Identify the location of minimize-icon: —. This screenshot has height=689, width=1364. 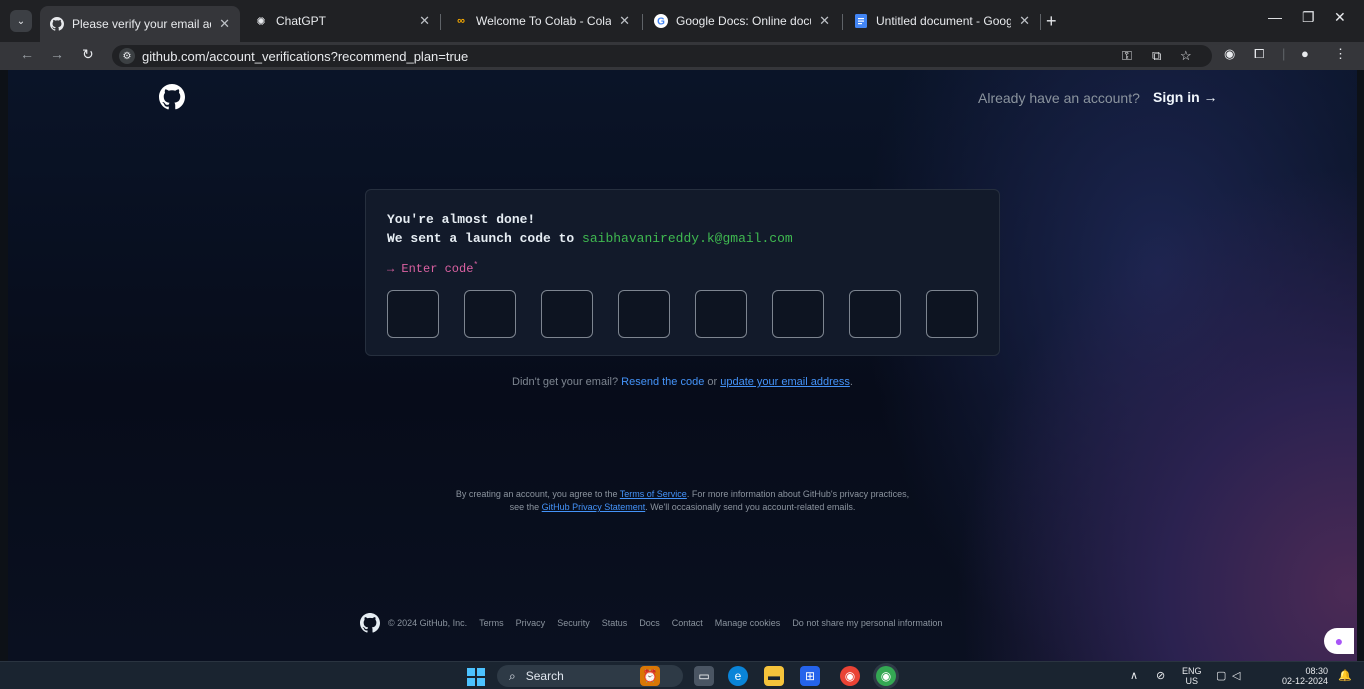
(1275, 17).